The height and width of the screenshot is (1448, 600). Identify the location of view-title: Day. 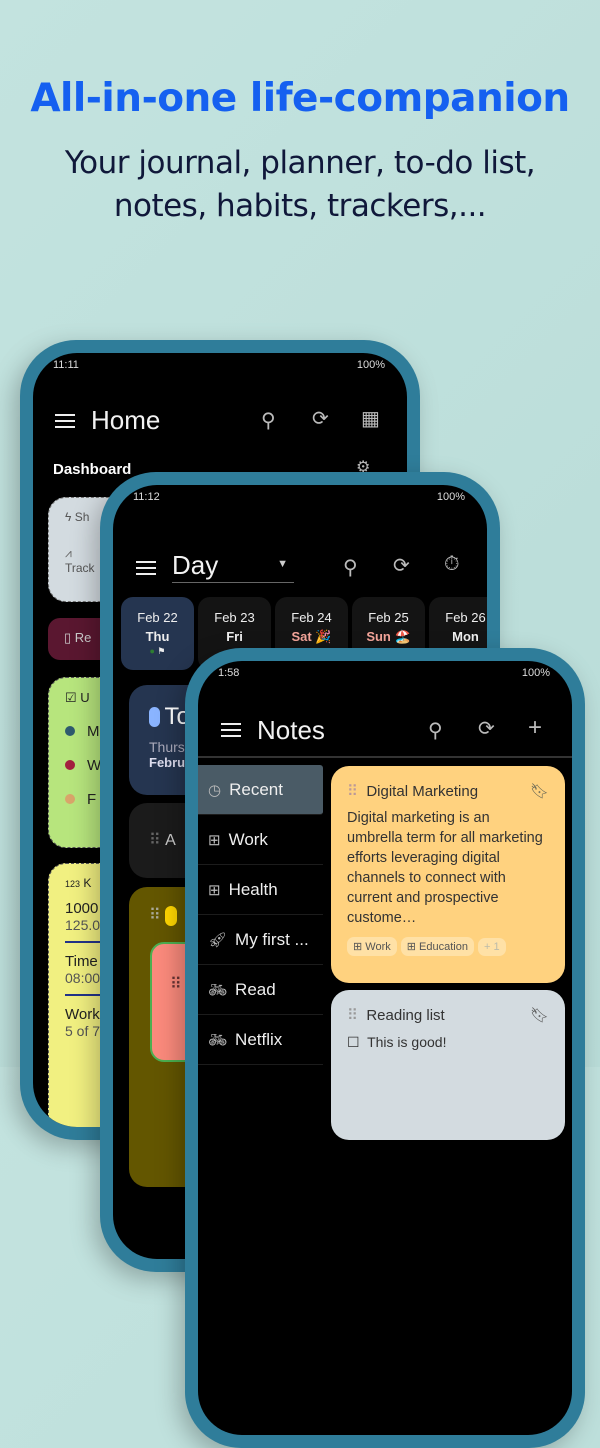
(195, 565).